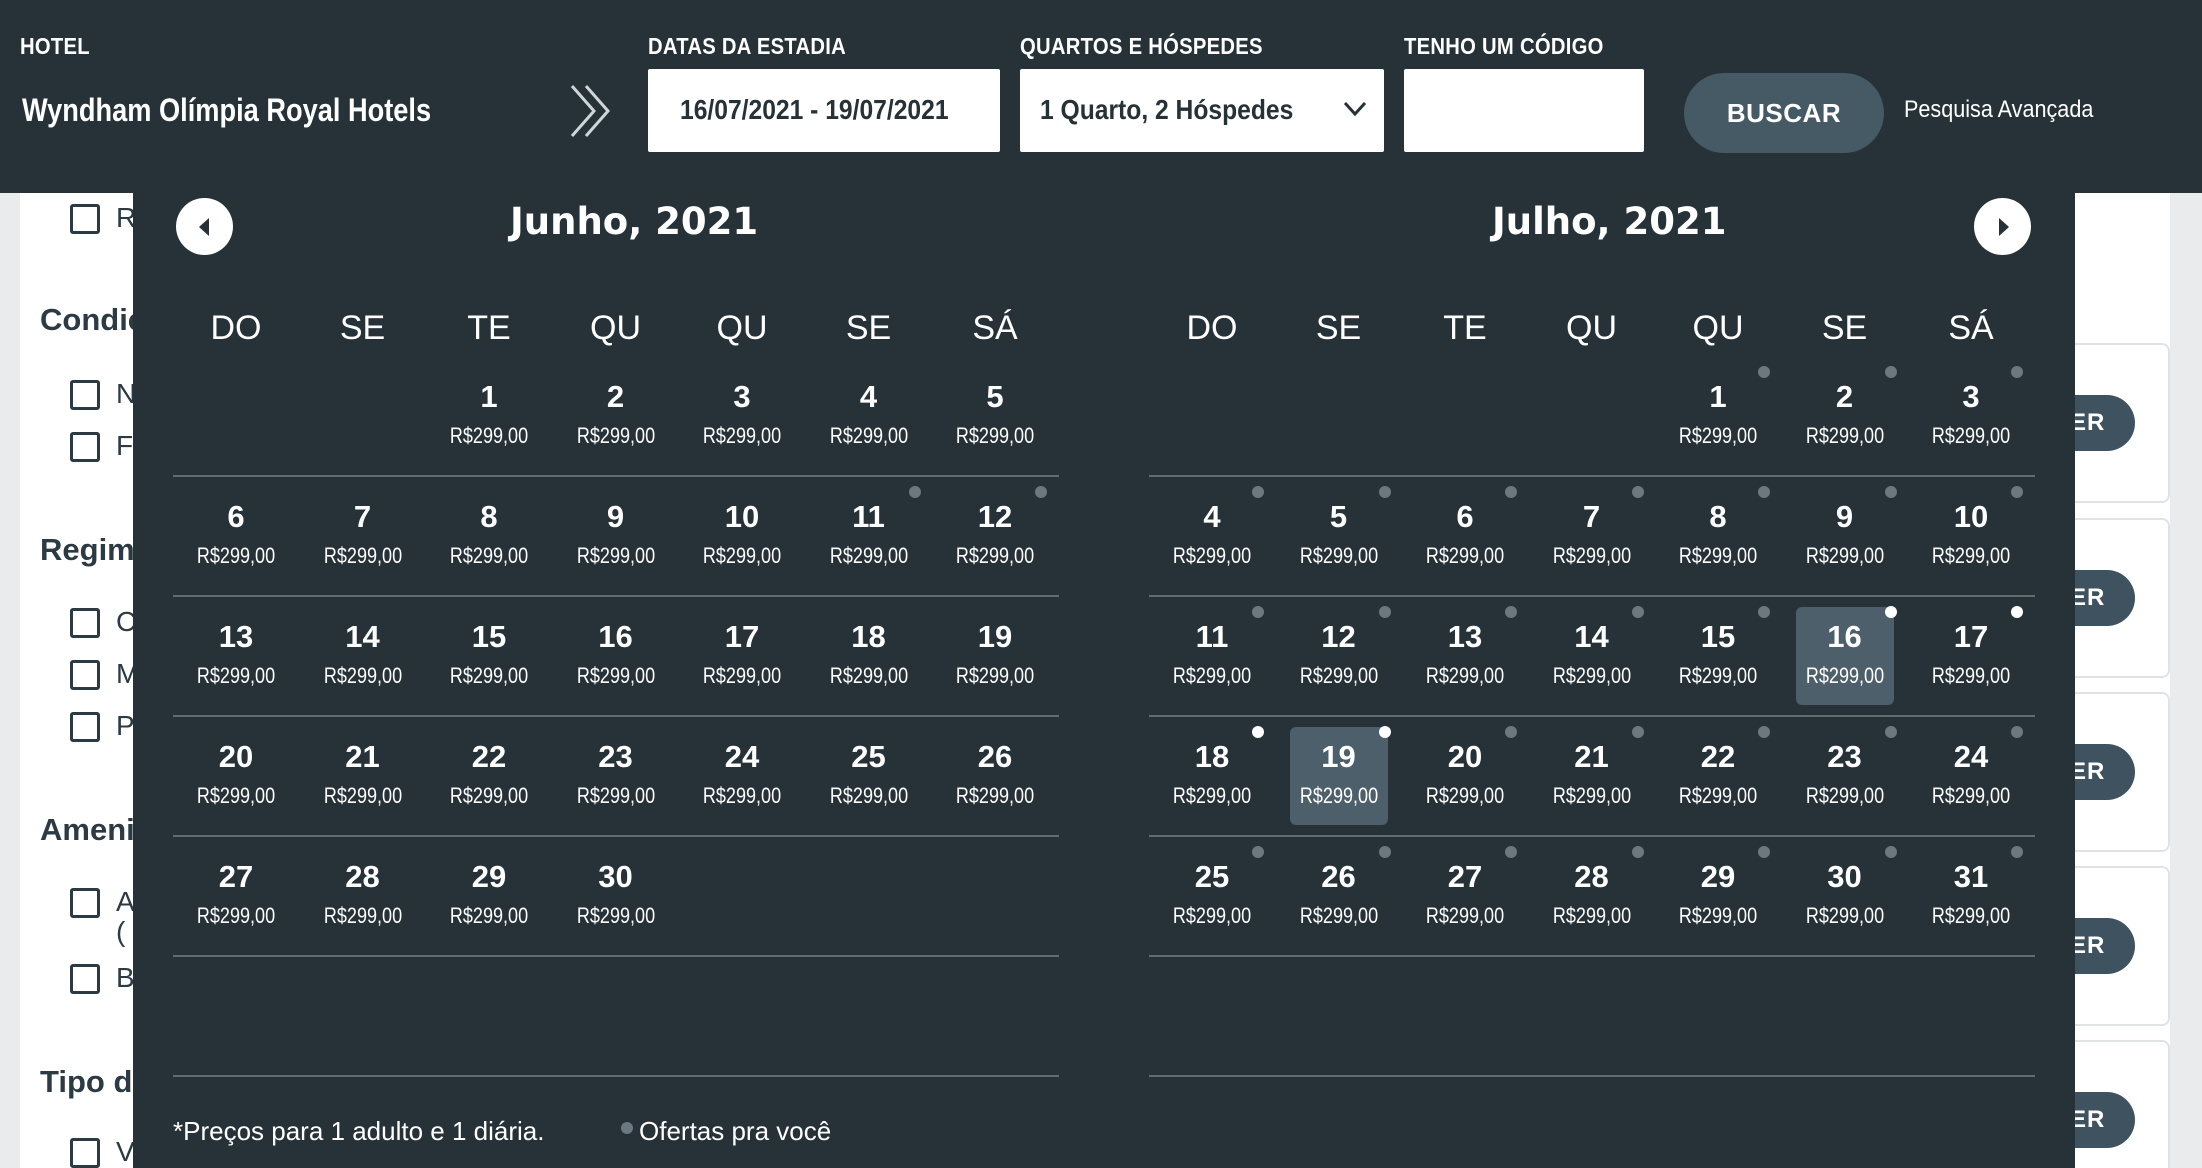 The width and height of the screenshot is (2202, 1168). Describe the element at coordinates (1591, 636) in the screenshot. I see `day-number: 14` at that location.